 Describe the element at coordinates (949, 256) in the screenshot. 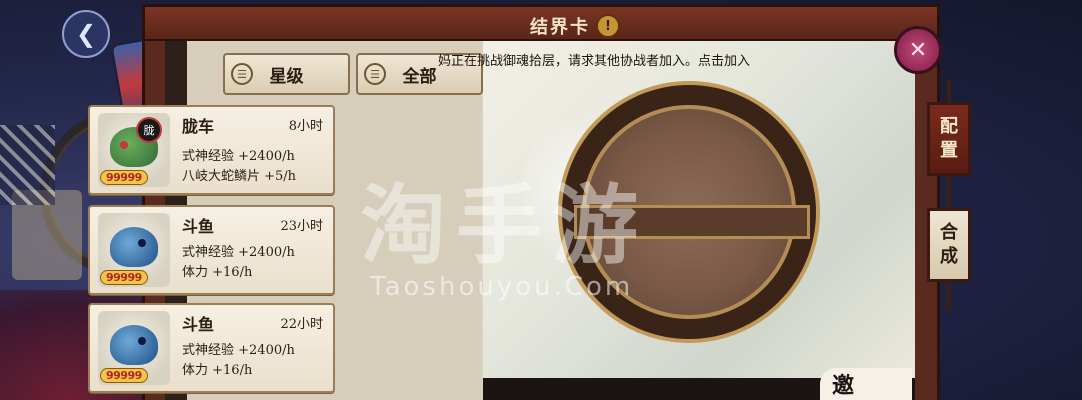

I see `tab-label: 成` at that location.